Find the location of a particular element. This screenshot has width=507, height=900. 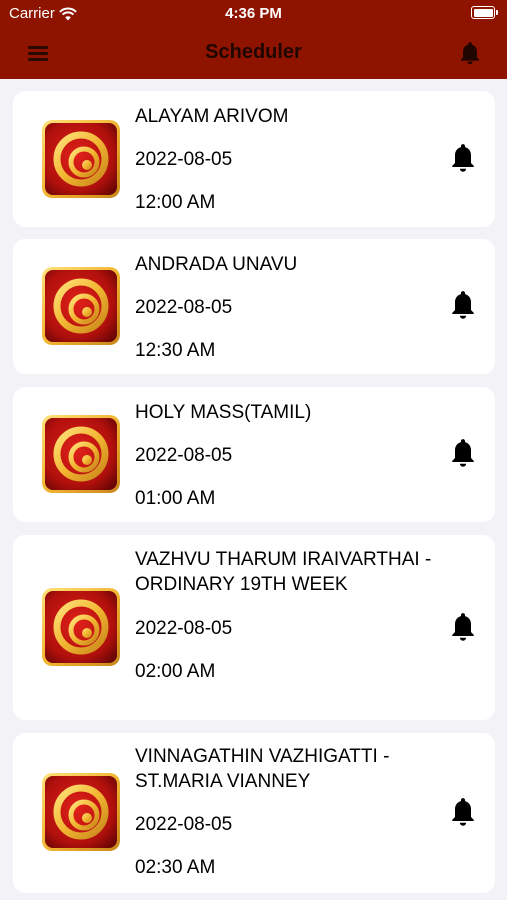

program-time: 02:30 AM is located at coordinates (175, 867).